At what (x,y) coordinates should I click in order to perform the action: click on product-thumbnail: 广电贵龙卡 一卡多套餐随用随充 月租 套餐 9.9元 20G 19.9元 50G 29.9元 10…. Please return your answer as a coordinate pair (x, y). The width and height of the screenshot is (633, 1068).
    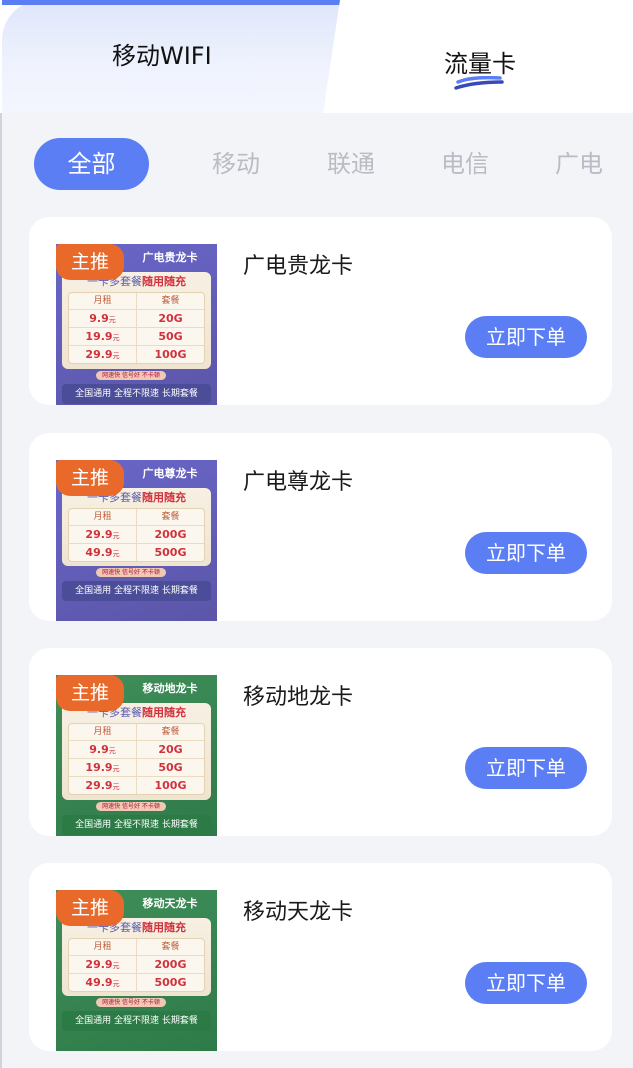
    Looking at the image, I should click on (136, 324).